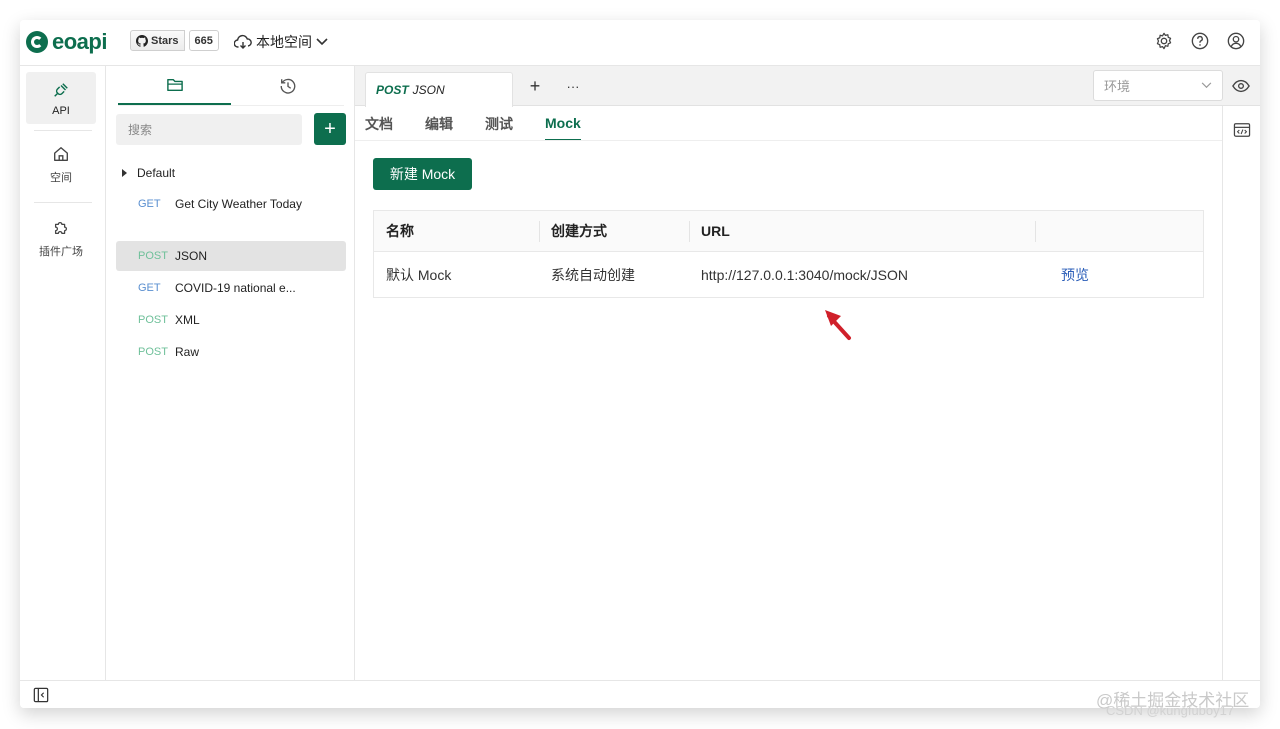  What do you see at coordinates (165, 40) in the screenshot?
I see `stars-label: Stars` at bounding box center [165, 40].